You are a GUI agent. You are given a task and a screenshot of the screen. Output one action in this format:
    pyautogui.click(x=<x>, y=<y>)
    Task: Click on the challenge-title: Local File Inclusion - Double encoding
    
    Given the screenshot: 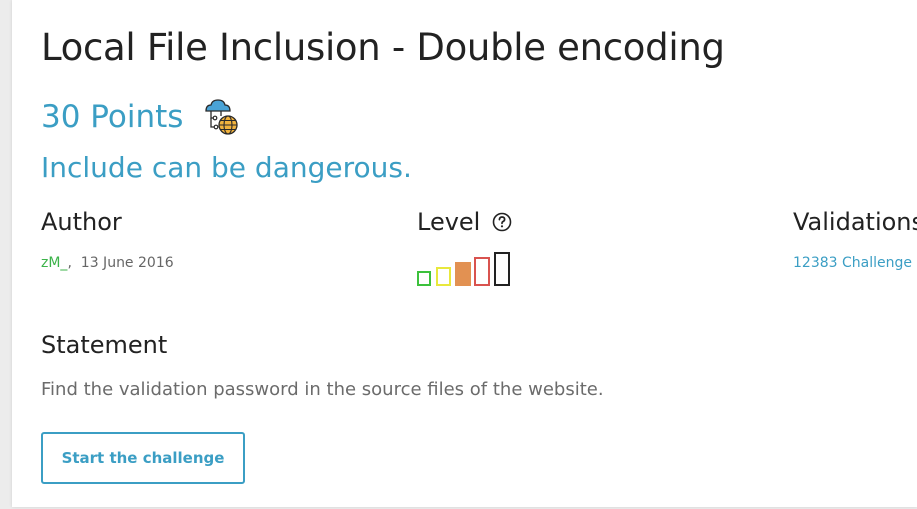 What is the action you would take?
    pyautogui.click(x=383, y=47)
    